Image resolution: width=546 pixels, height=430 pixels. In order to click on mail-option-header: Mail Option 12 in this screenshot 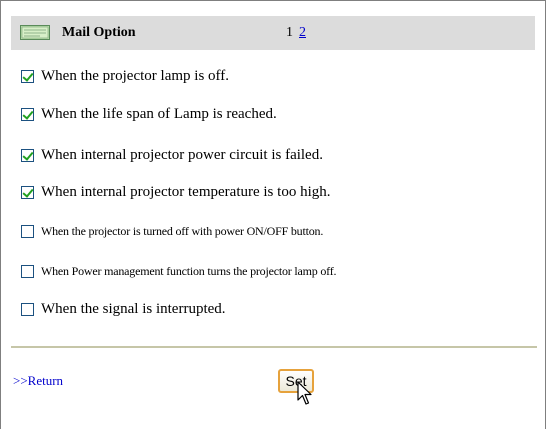, I will do `click(273, 33)`.